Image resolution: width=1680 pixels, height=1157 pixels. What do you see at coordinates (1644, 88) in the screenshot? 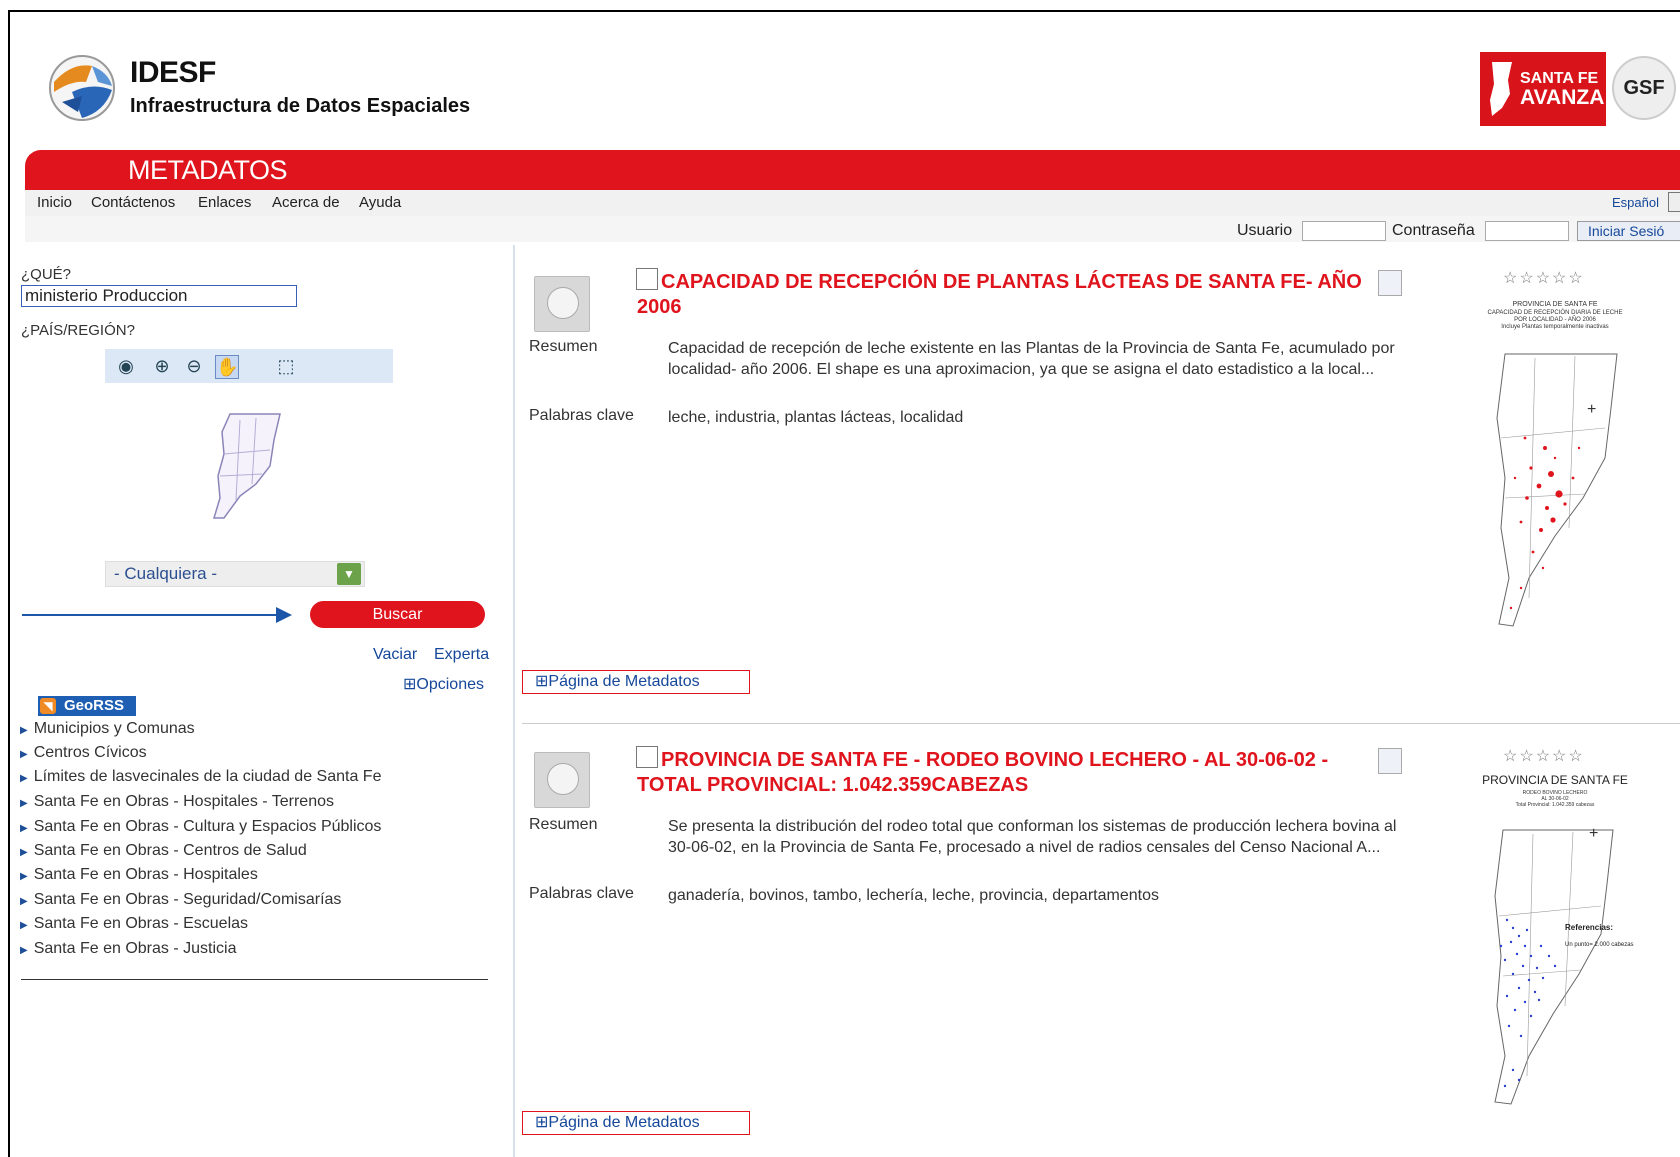
I see `gsf-logo: GSF` at bounding box center [1644, 88].